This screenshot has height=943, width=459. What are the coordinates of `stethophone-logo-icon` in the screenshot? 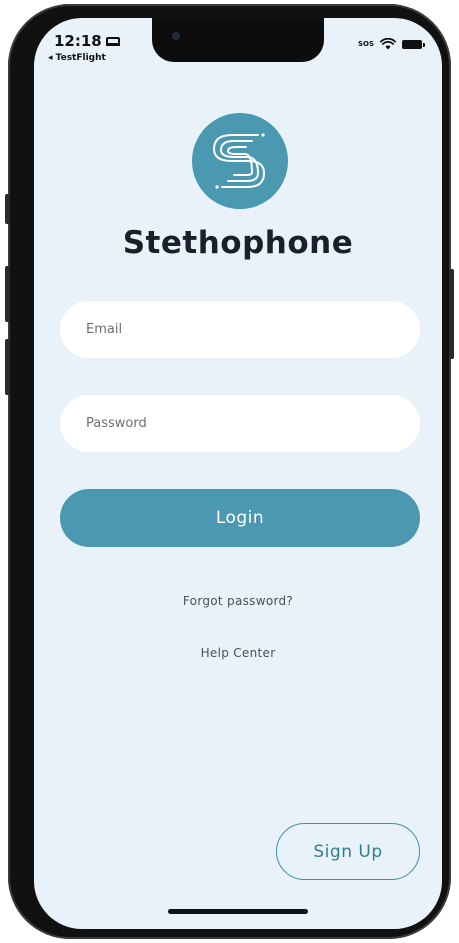 It's located at (239, 161).